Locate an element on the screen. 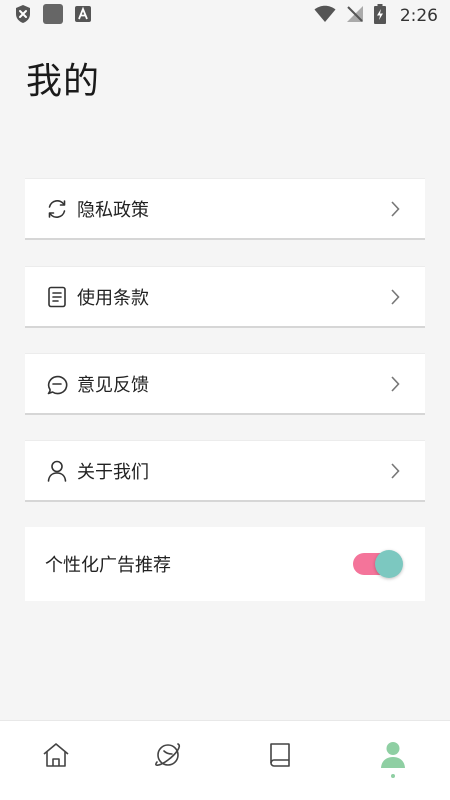  bottom-nav is located at coordinates (225, 760).